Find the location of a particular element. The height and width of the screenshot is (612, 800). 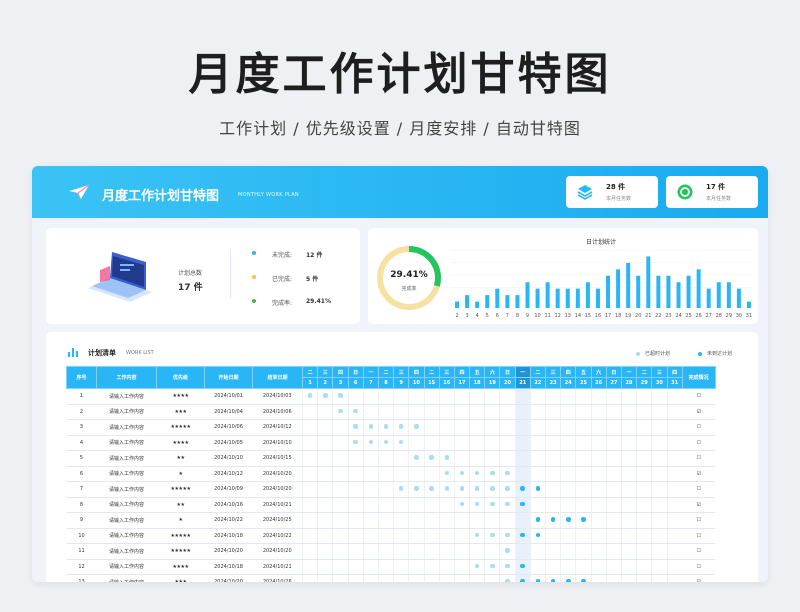

row-start-date: 2024/10/05 is located at coordinates (228, 443).